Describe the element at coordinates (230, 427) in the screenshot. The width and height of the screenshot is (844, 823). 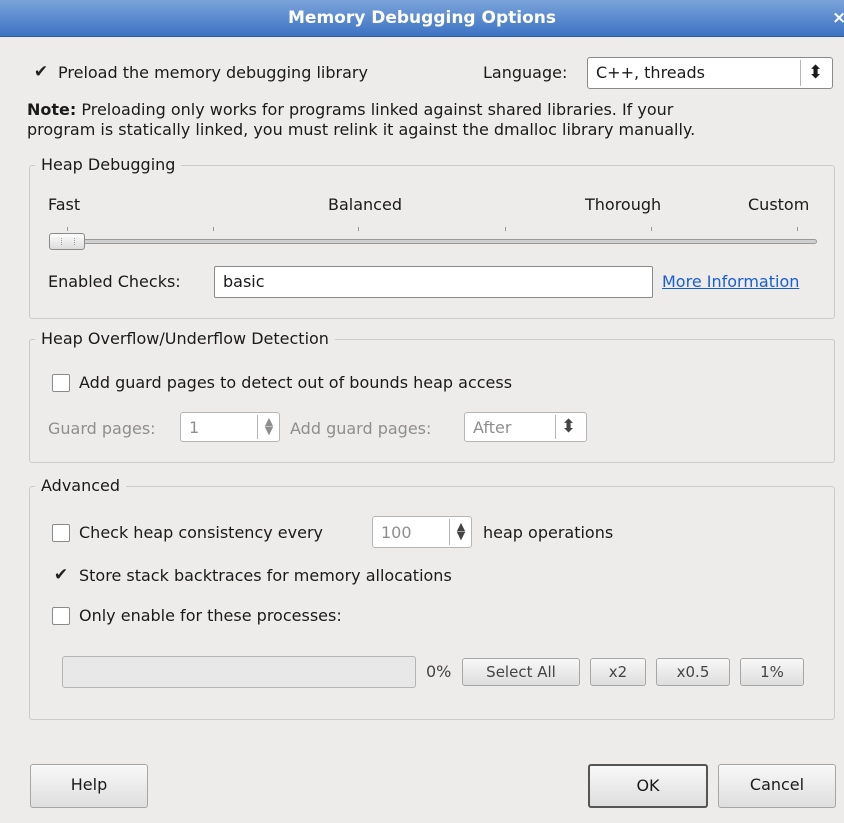
I see `guard-pages-spinner: 1 ▲ ▼` at that location.